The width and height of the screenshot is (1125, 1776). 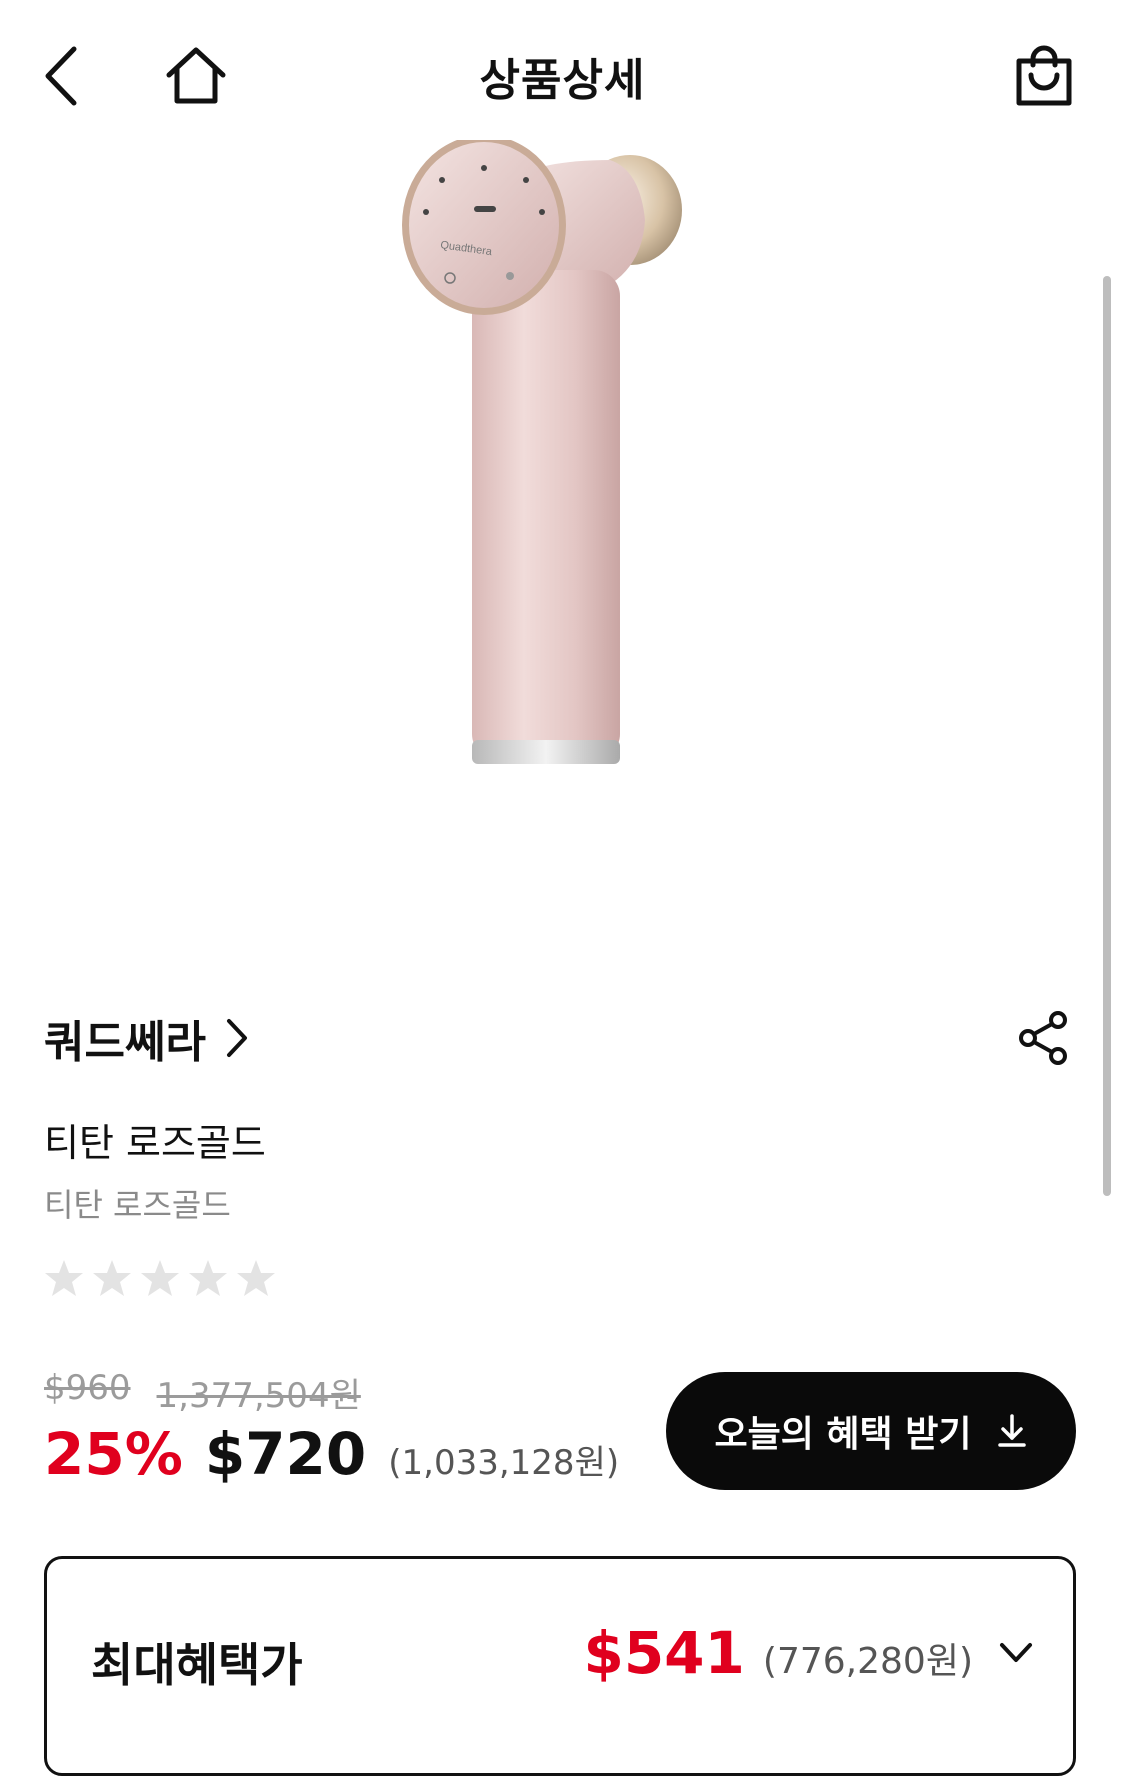 What do you see at coordinates (1016, 1653) in the screenshot?
I see `chevron-down-icon` at bounding box center [1016, 1653].